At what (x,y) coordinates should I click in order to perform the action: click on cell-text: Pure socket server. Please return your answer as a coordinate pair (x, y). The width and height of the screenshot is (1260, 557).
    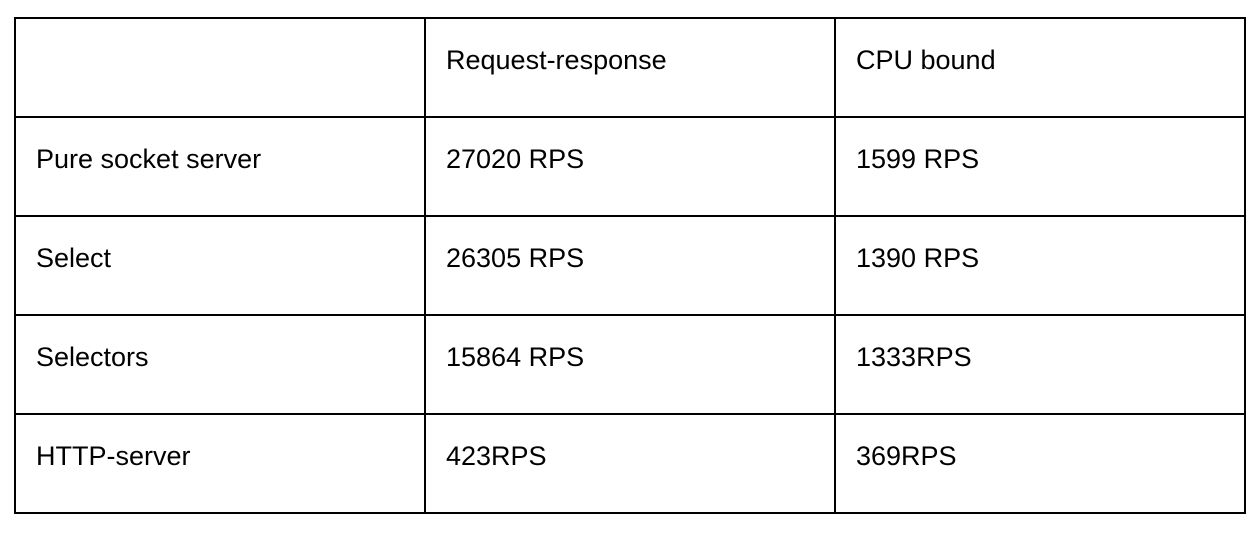
    Looking at the image, I should click on (149, 159).